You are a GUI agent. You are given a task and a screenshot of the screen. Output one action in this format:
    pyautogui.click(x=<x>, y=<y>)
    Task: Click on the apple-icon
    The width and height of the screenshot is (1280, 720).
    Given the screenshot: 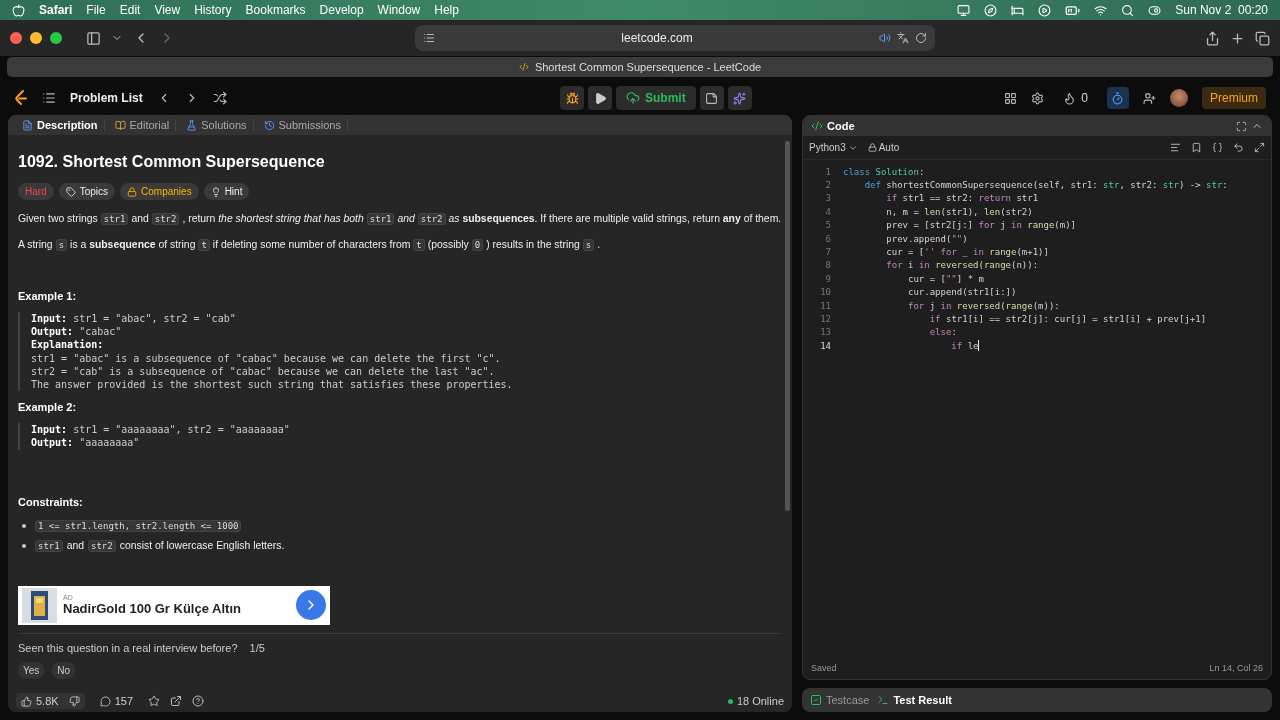 What is the action you would take?
    pyautogui.click(x=18, y=10)
    